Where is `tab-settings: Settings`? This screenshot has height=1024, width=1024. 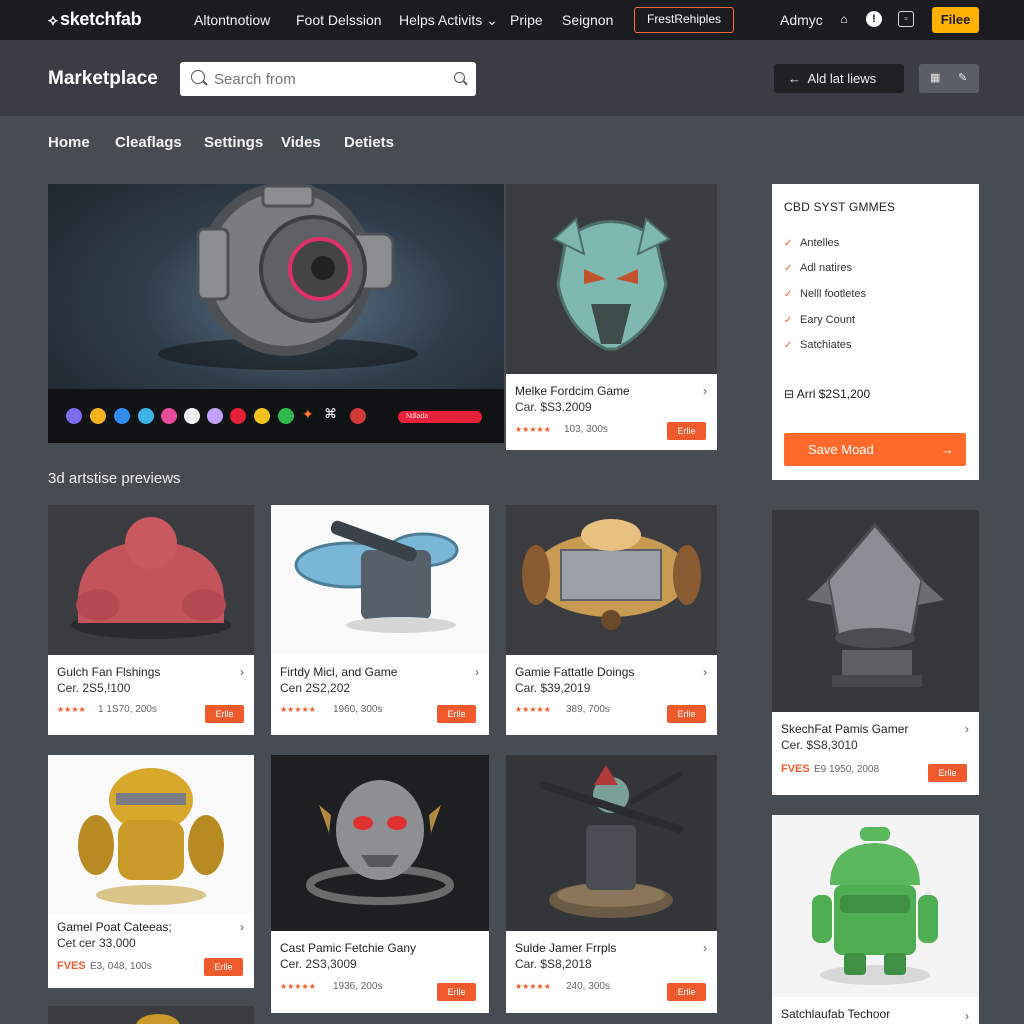 tab-settings: Settings is located at coordinates (233, 142).